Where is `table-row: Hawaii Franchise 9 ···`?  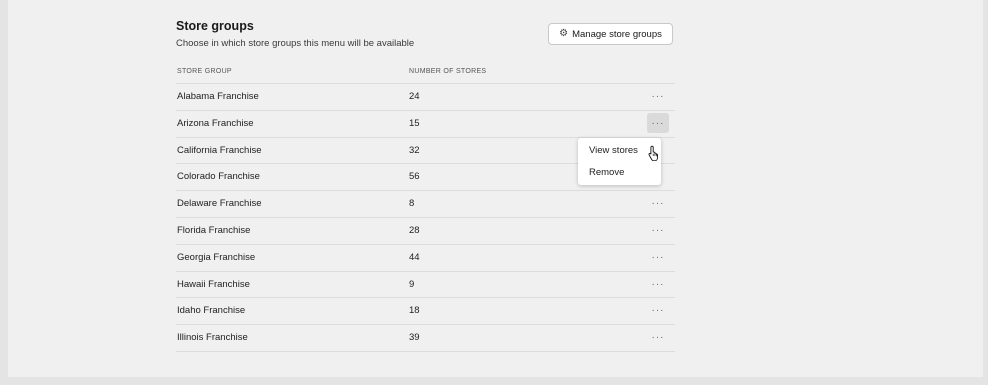 table-row: Hawaii Franchise 9 ··· is located at coordinates (425, 285).